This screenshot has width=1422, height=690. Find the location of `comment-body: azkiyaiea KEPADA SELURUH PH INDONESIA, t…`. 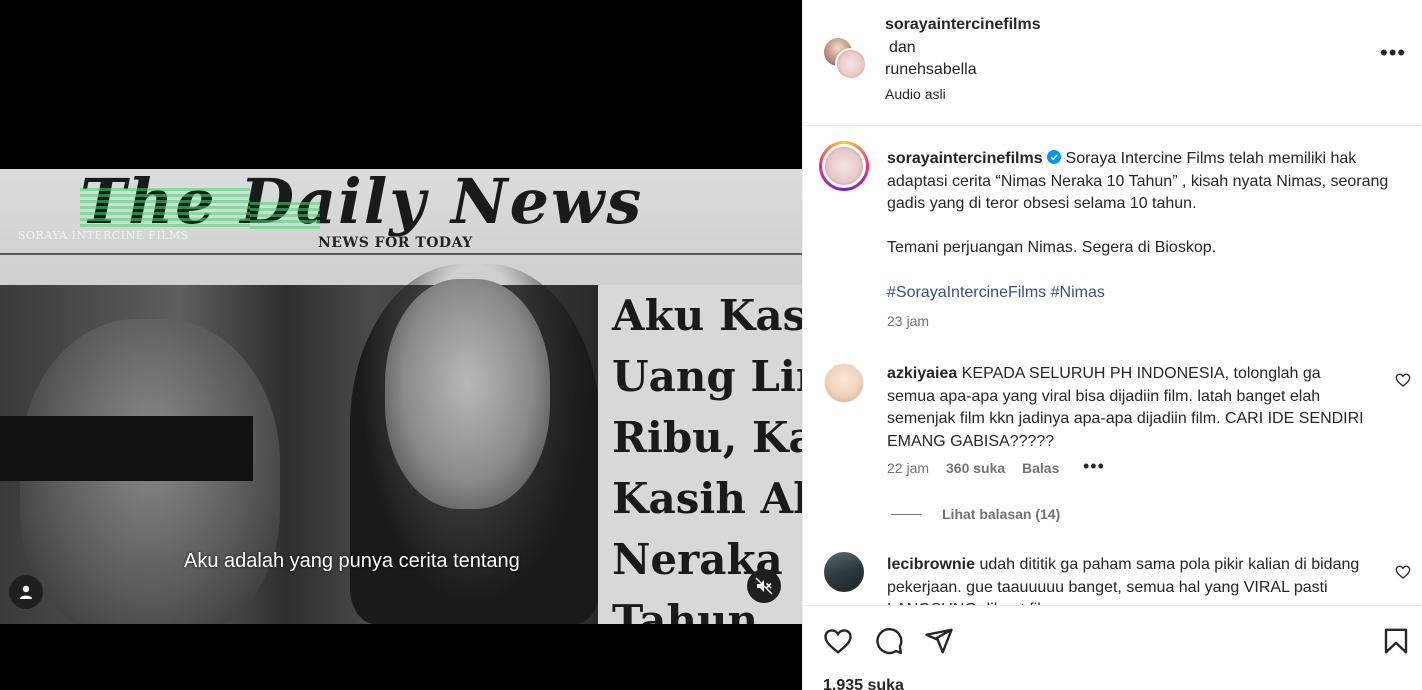

comment-body: azkiyaiea KEPADA SELURUH PH INDONESIA, t… is located at coordinates (1127, 408).